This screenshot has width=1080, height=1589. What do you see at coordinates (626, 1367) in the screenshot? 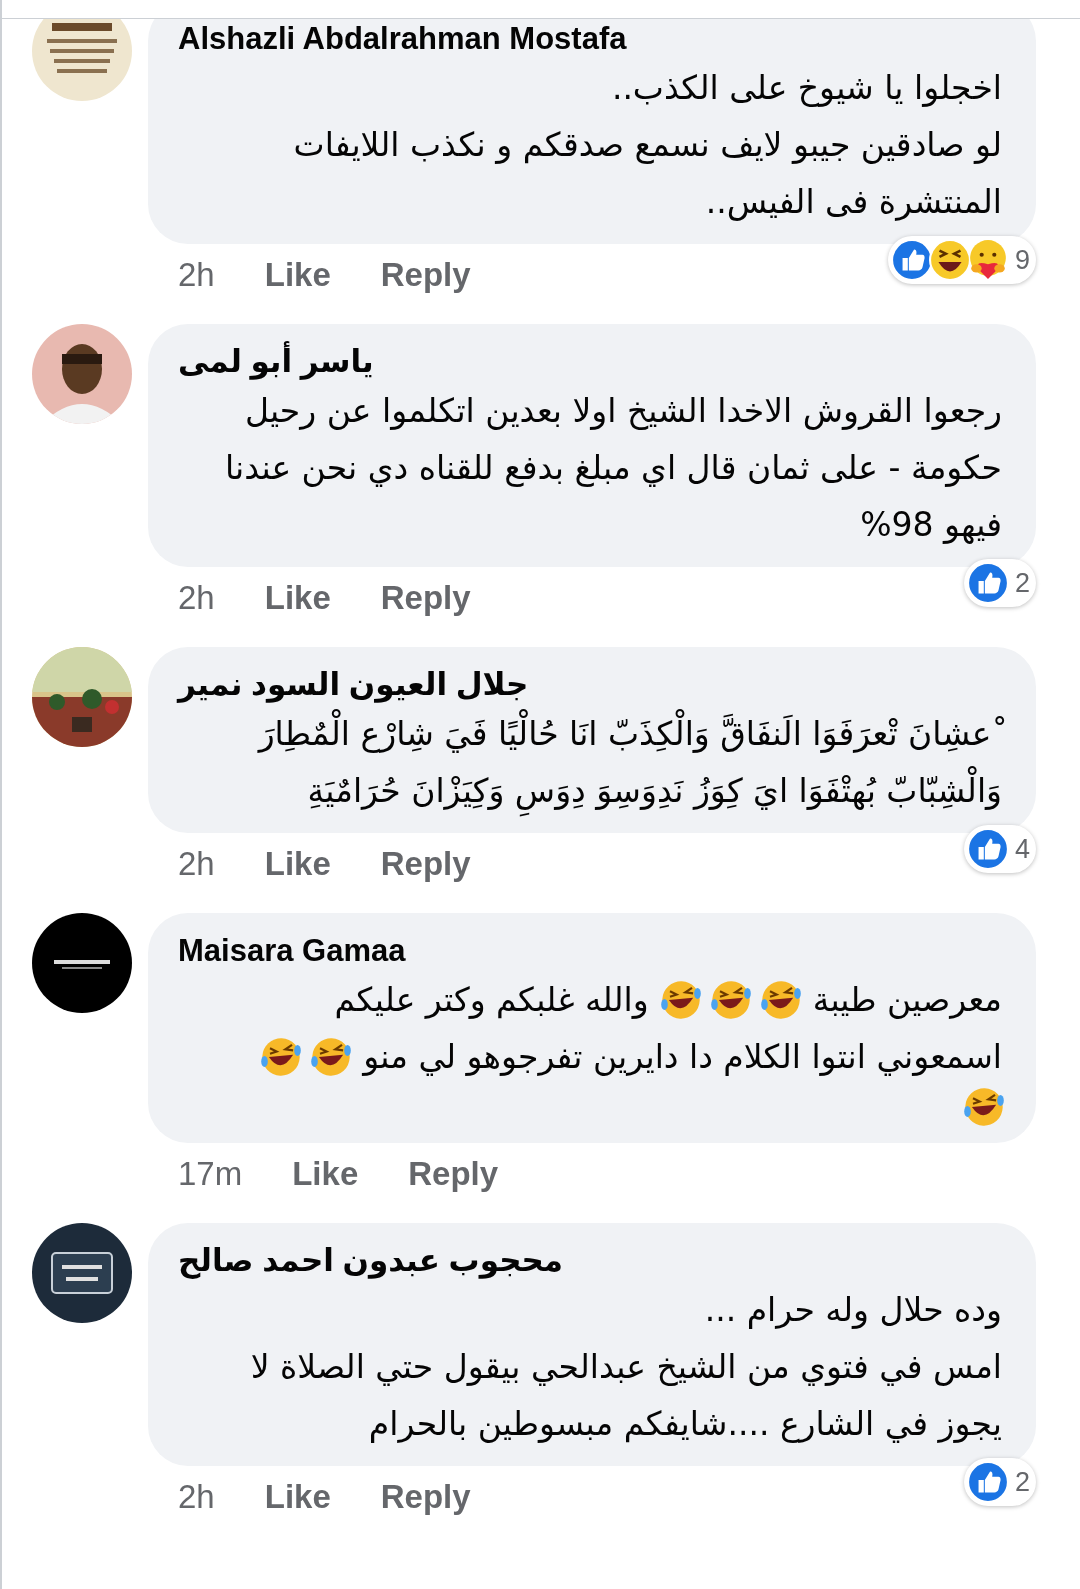
I see `comment-text: امس في فتوي من الشيخ عبدالحي بيقول حتي الصلاة لا` at bounding box center [626, 1367].